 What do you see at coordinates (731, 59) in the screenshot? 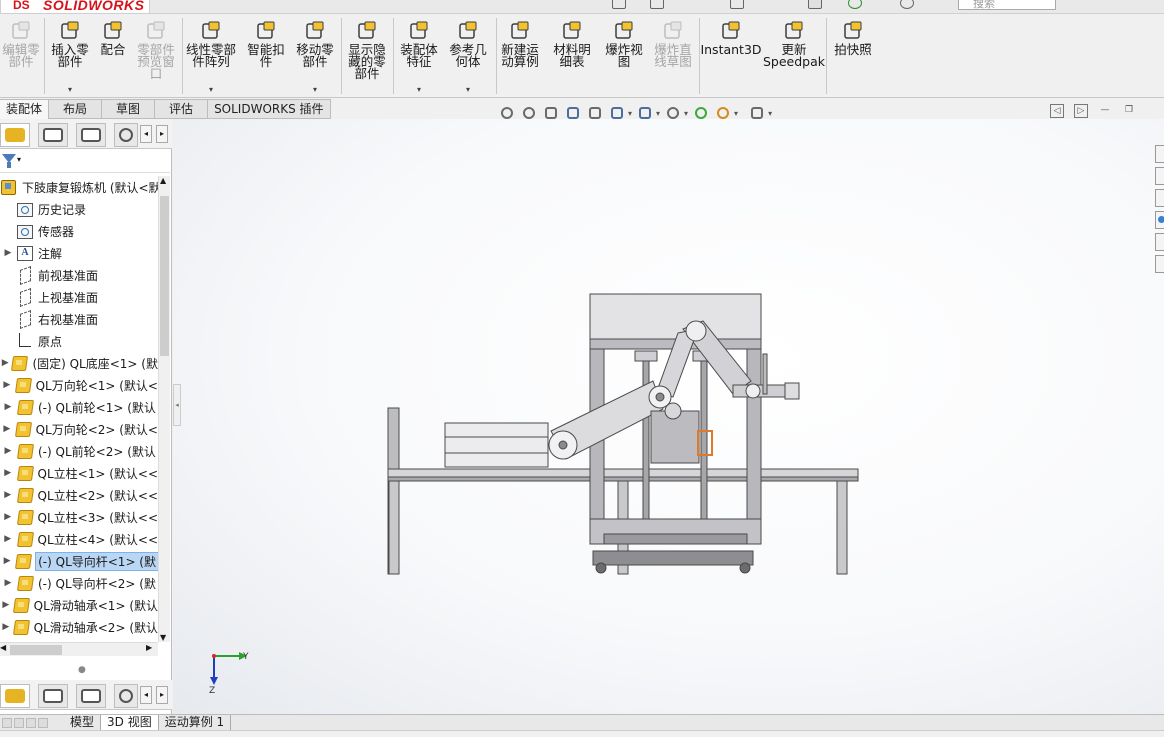
I see `cmd-button-14: Instant3D` at bounding box center [731, 59].